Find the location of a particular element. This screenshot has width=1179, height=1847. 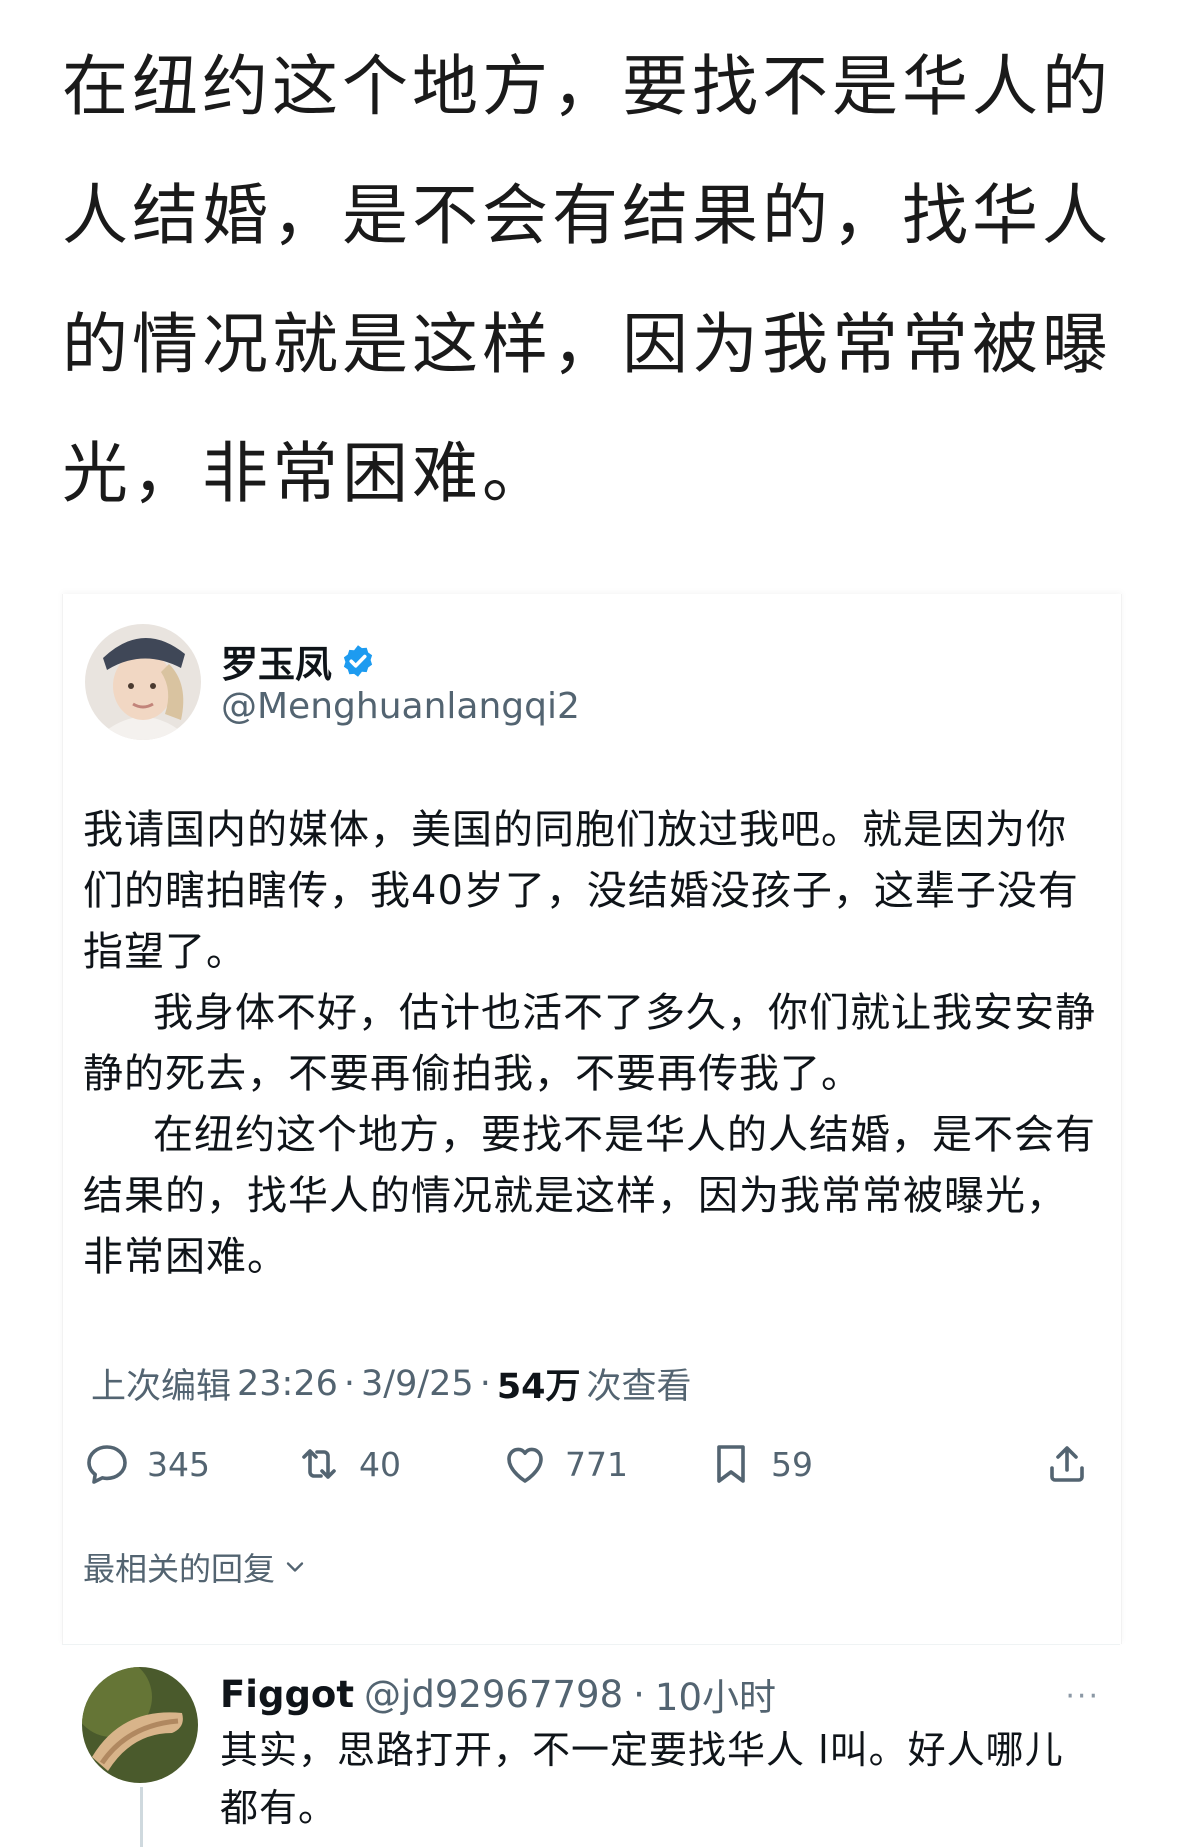

bookmark-button: 59 is located at coordinates (760, 1464).